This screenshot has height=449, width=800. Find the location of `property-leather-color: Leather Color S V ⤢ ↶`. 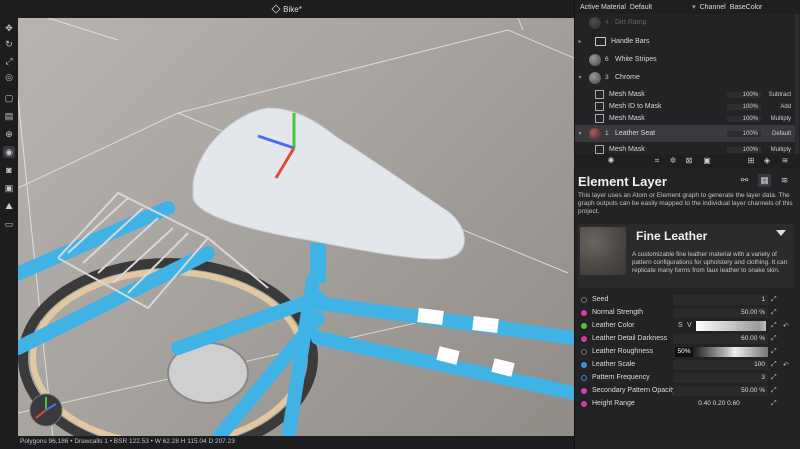

property-leather-color: Leather Color S V ⤢ ↶ is located at coordinates (688, 325).